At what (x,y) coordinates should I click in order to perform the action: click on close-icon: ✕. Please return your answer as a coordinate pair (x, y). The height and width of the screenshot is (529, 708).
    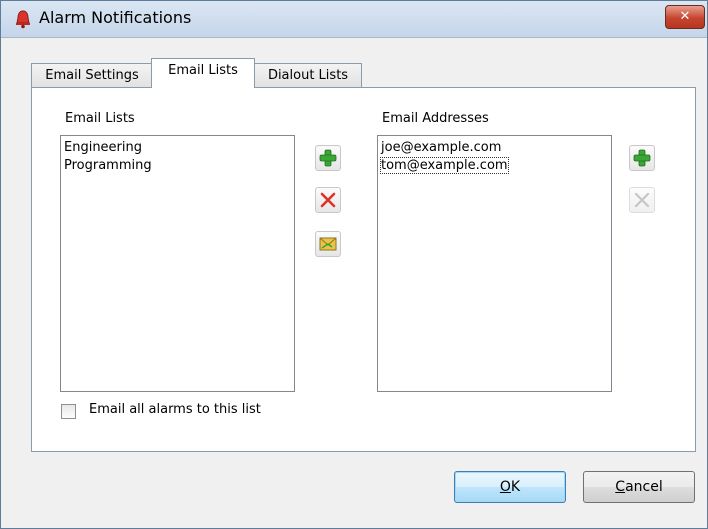
    Looking at the image, I should click on (685, 16).